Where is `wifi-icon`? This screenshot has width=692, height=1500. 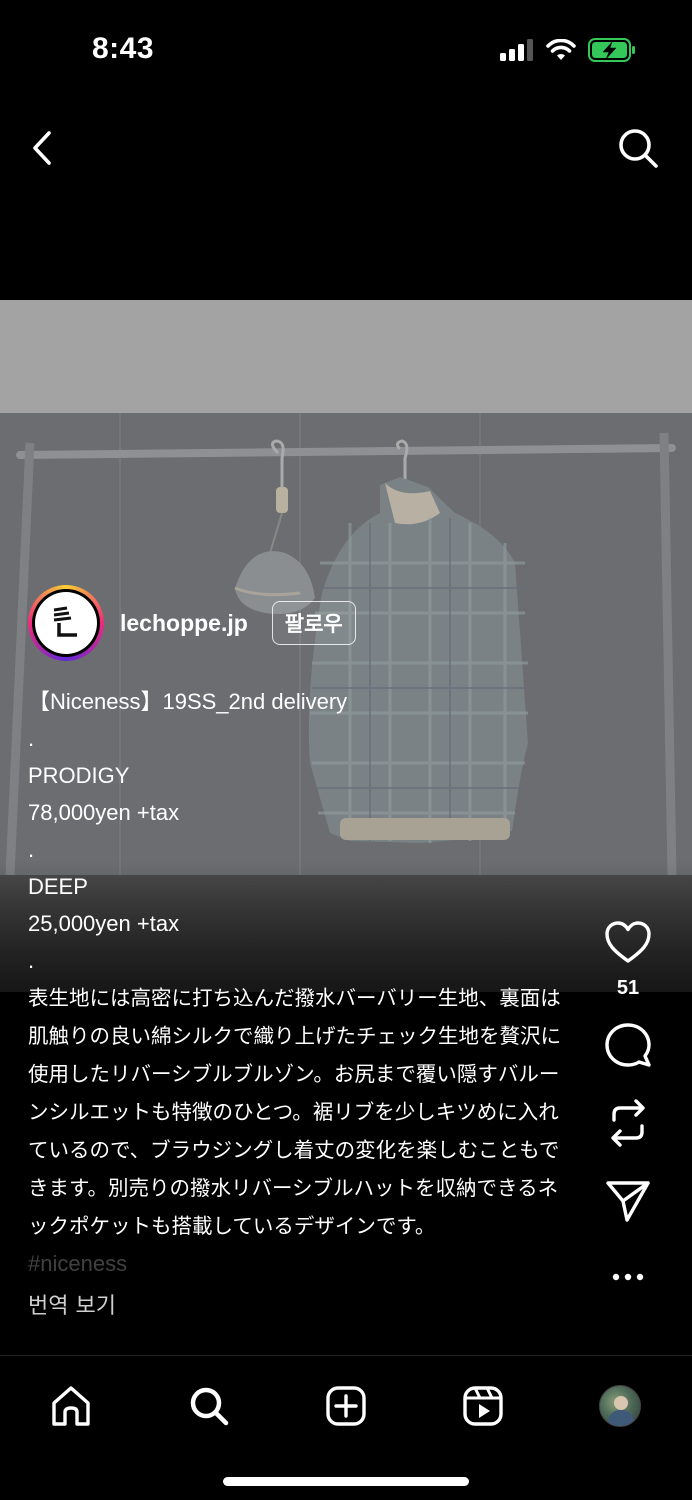
wifi-icon is located at coordinates (561, 49).